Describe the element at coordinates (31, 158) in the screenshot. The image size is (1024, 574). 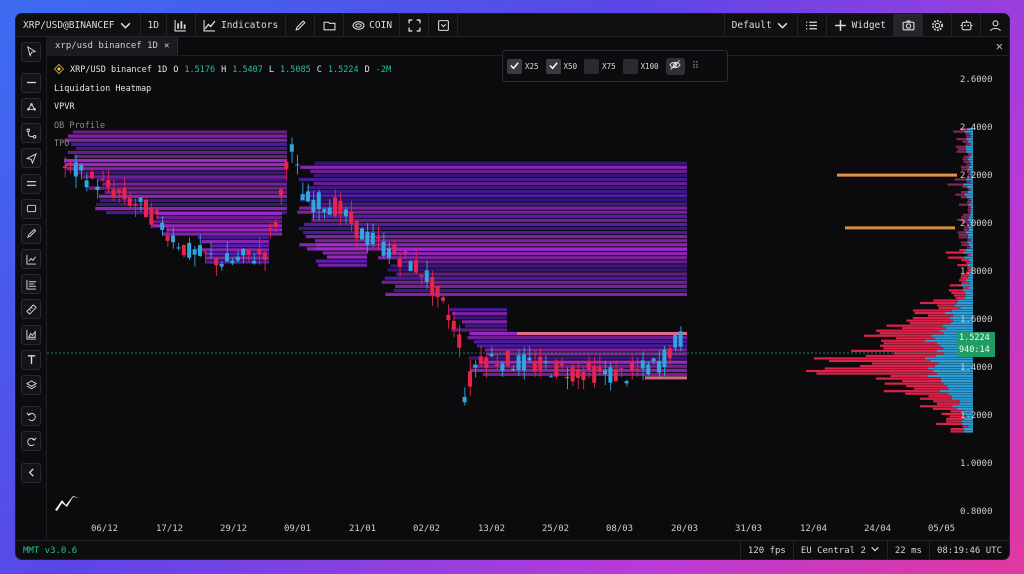
I see `arrow-tool` at that location.